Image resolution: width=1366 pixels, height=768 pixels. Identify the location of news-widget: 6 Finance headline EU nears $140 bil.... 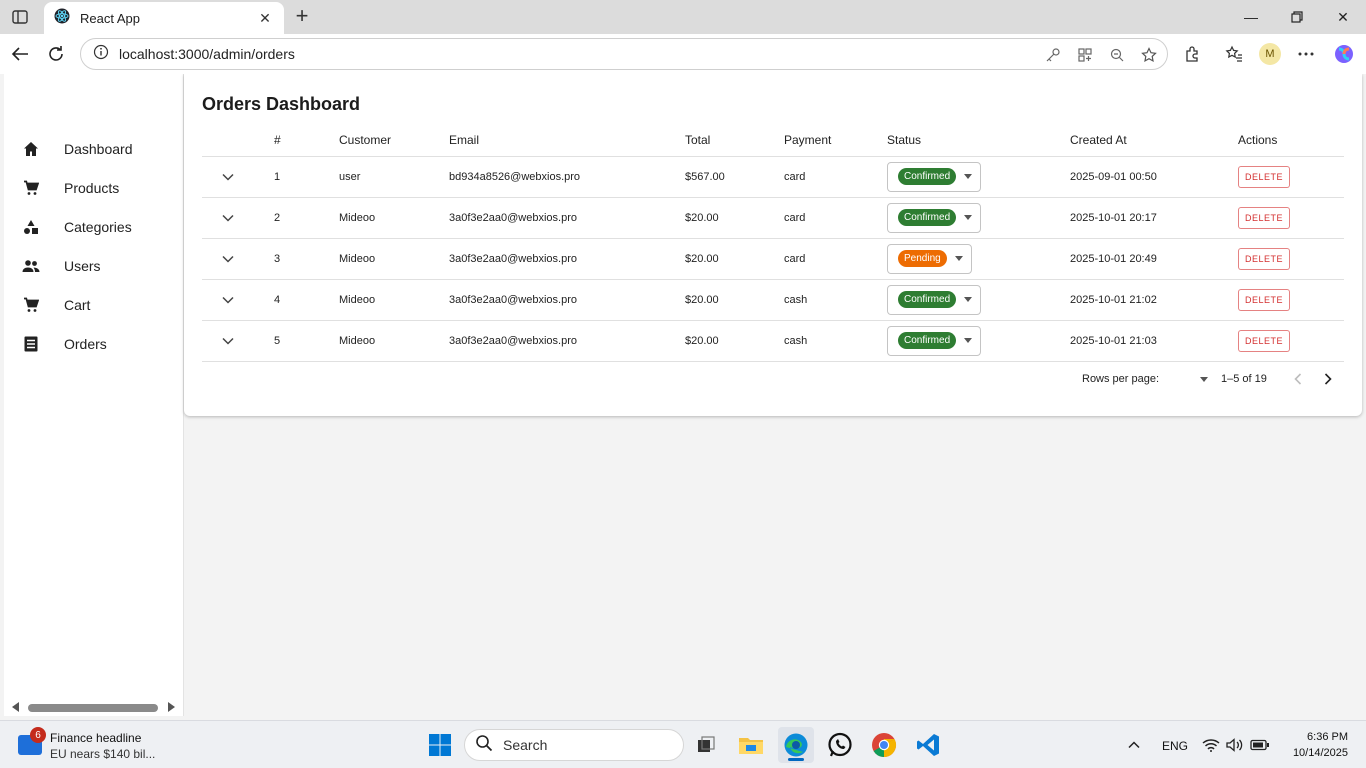
(98, 745).